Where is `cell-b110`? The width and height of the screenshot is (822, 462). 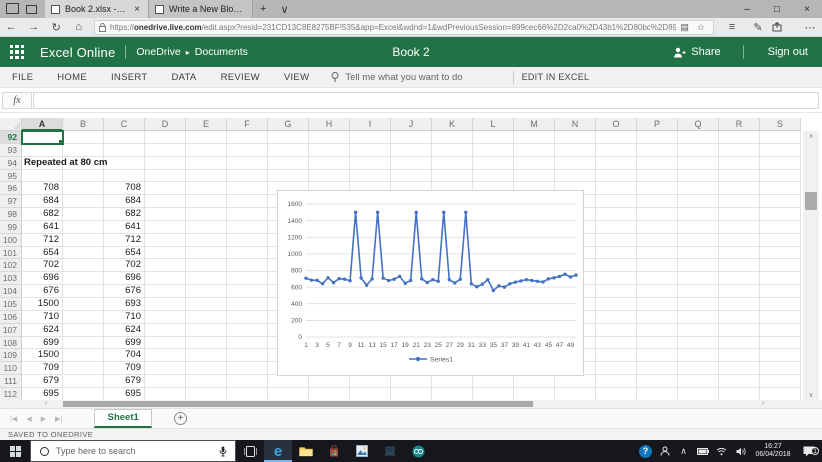 cell-b110 is located at coordinates (83, 369).